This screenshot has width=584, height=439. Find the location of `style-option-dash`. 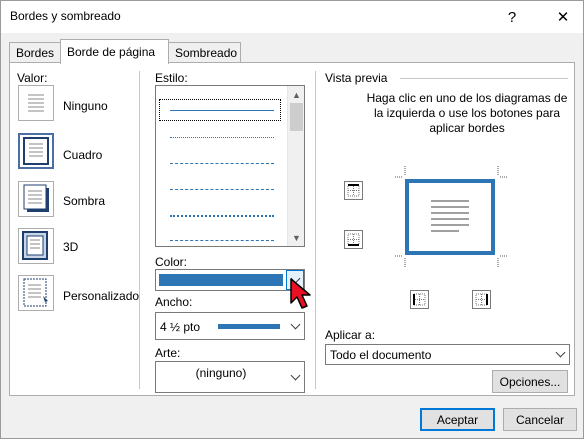

style-option-dash is located at coordinates (222, 189).